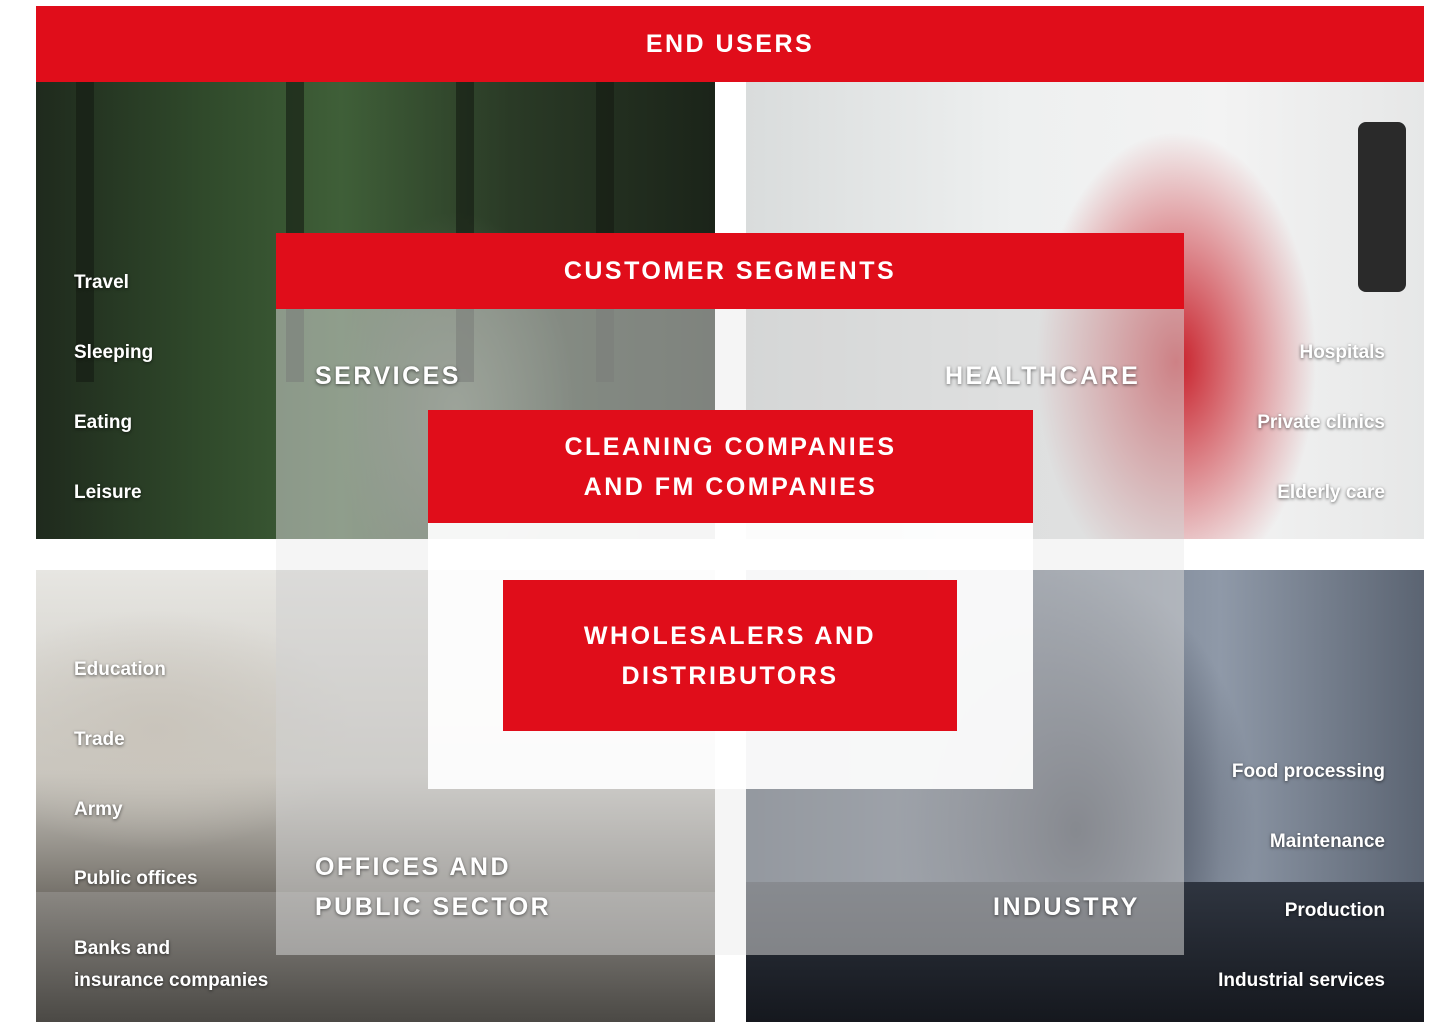  What do you see at coordinates (1066, 907) in the screenshot?
I see `industry-title: INDUSTRY` at bounding box center [1066, 907].